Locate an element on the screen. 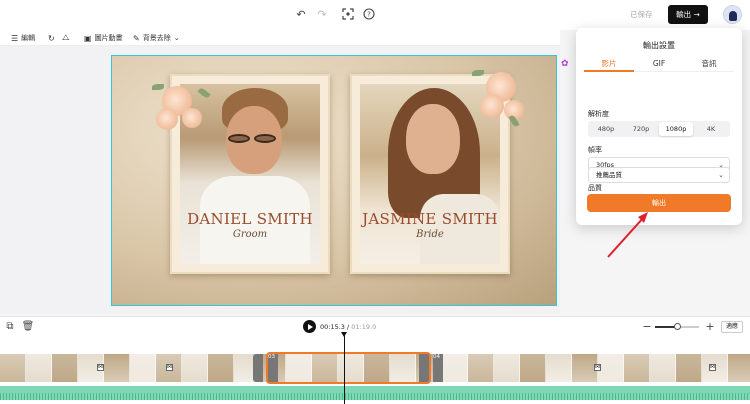 The height and width of the screenshot is (404, 750). quality-select: 推薦品質 ⌄ is located at coordinates (659, 175).